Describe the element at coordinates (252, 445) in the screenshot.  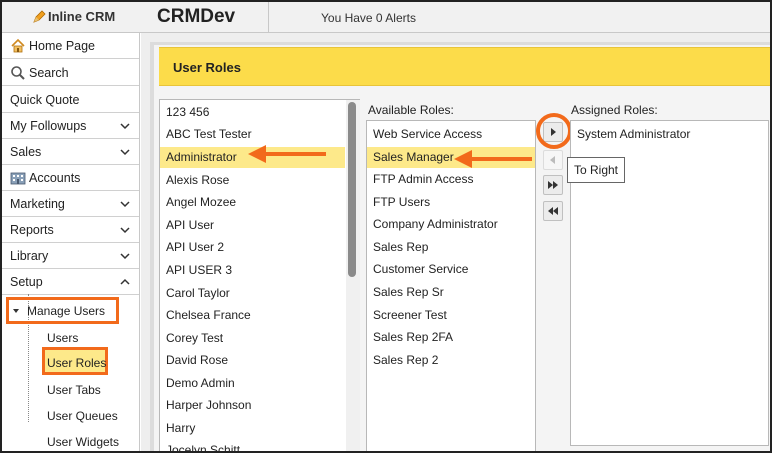
I see `list-item: Jocelyn Schitt` at that location.